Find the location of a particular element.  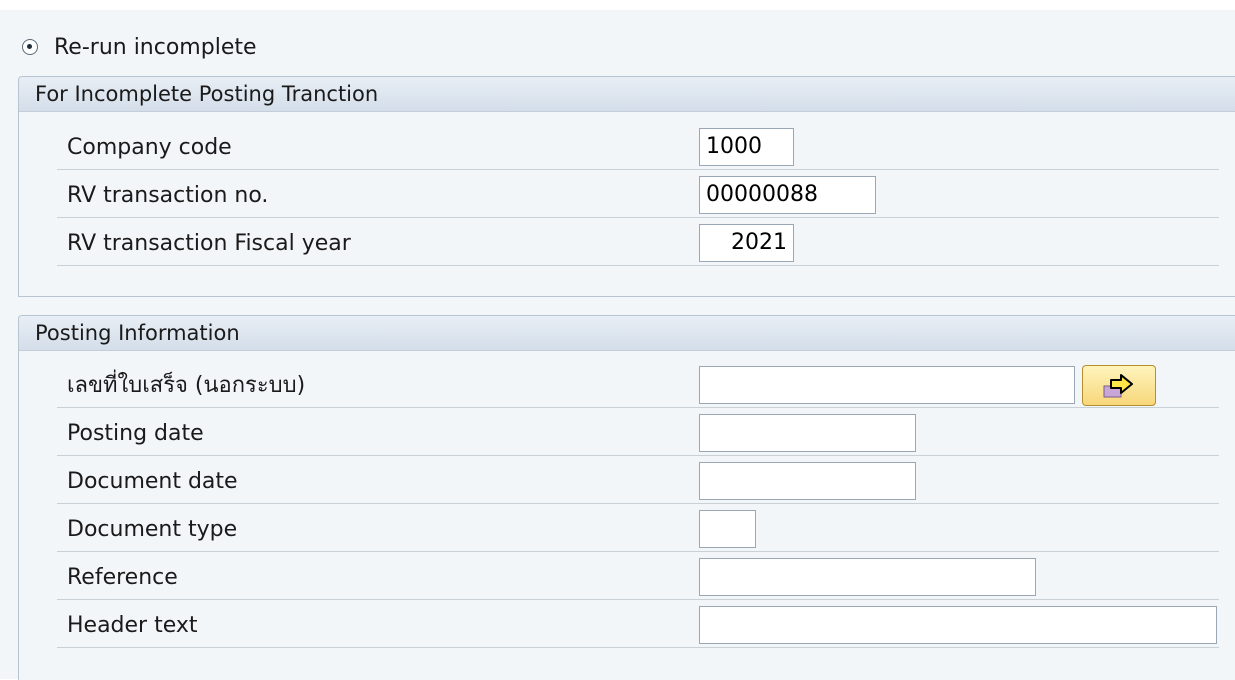

reference-row: Reference is located at coordinates (627, 578).